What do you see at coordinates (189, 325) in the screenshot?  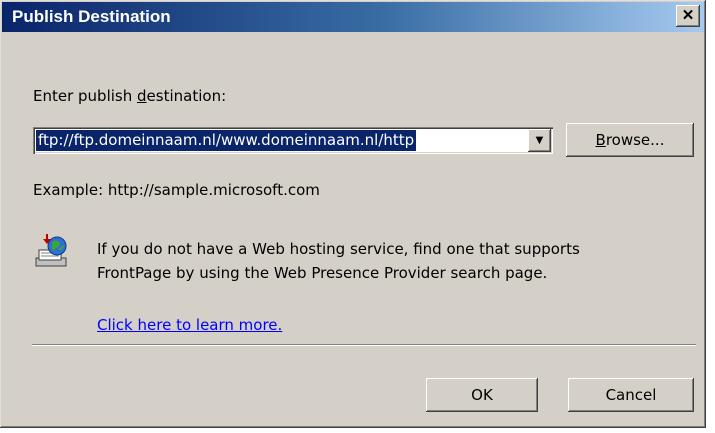 I see `learn-more-link: Click here to learn more.` at bounding box center [189, 325].